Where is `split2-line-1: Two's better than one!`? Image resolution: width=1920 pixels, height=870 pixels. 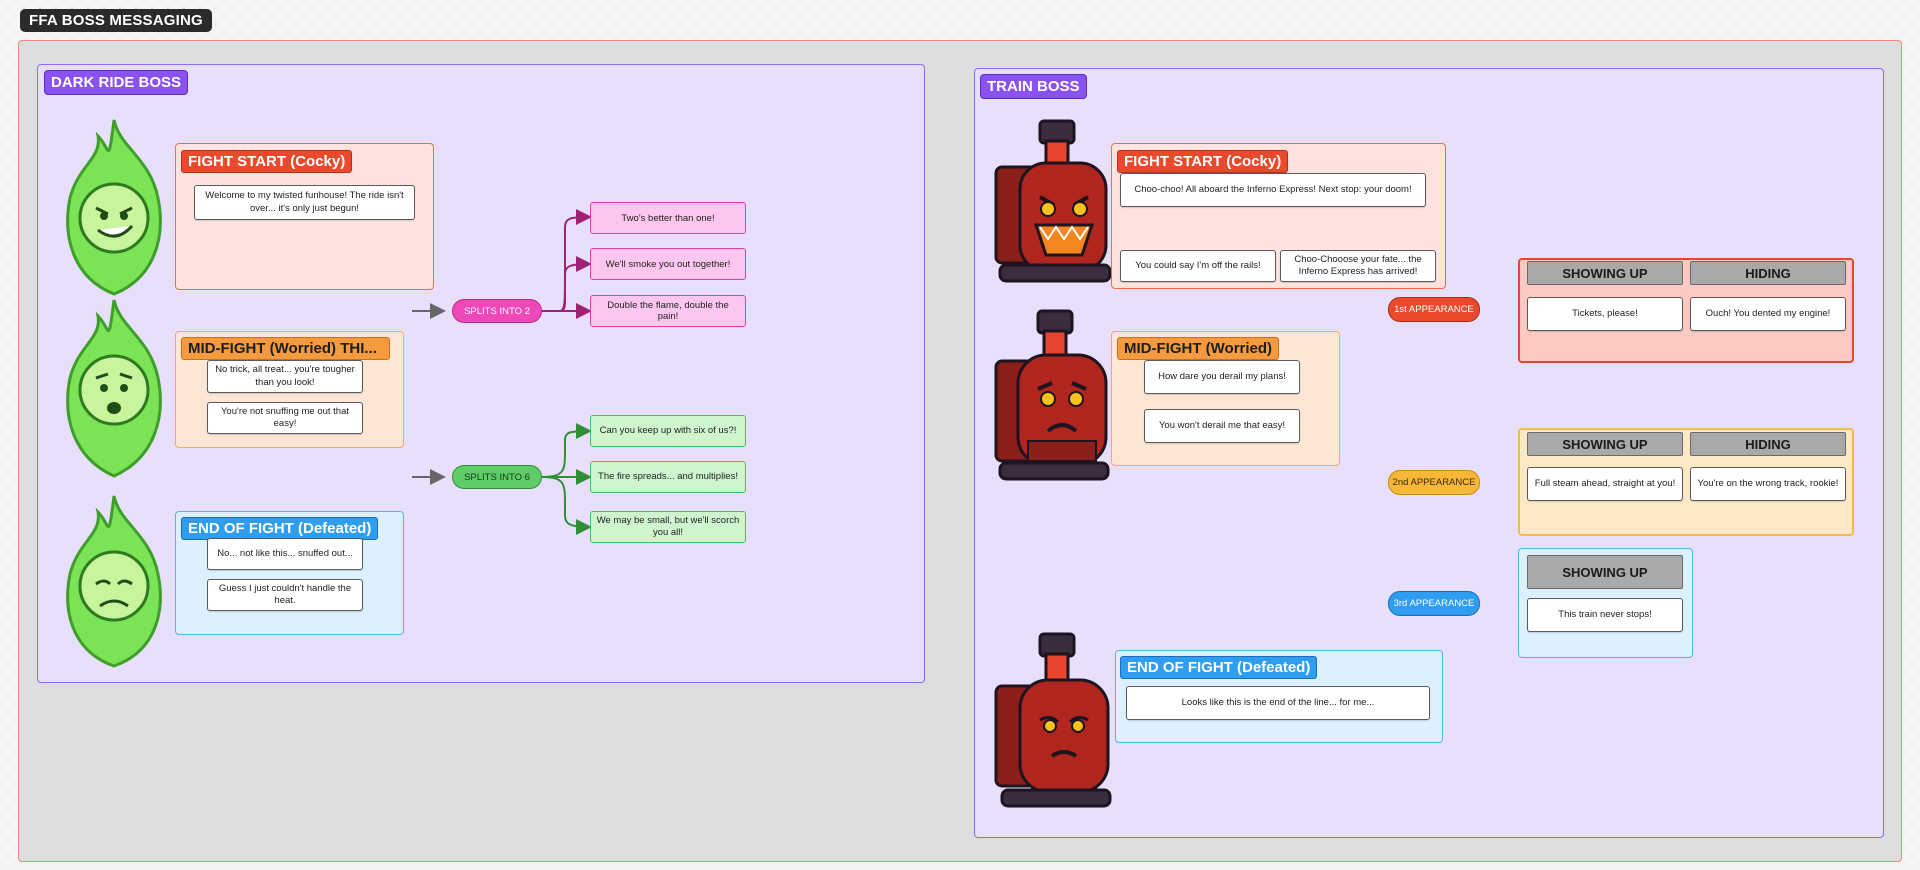
split2-line-1: Two's better than one! is located at coordinates (668, 218).